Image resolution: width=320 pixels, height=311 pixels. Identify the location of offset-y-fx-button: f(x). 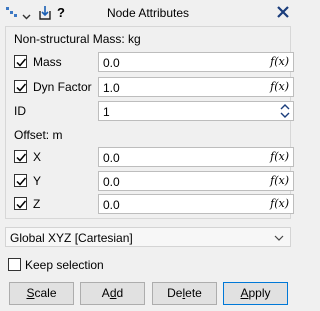
(279, 180).